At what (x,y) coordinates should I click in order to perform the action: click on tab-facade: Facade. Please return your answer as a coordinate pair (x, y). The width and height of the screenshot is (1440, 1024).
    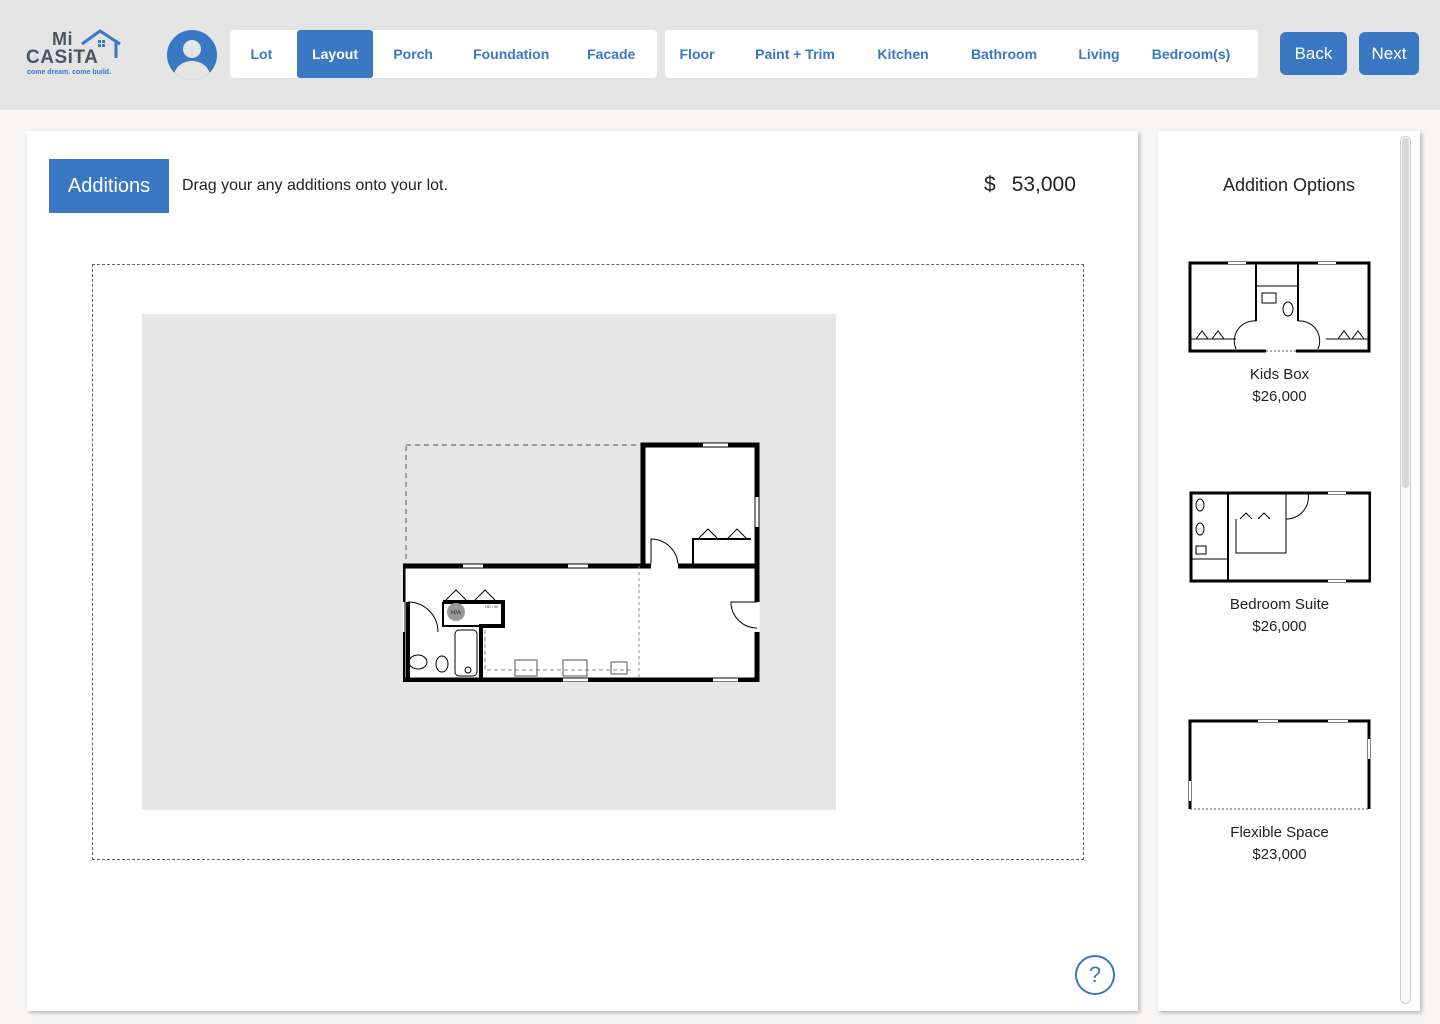
    Looking at the image, I should click on (611, 54).